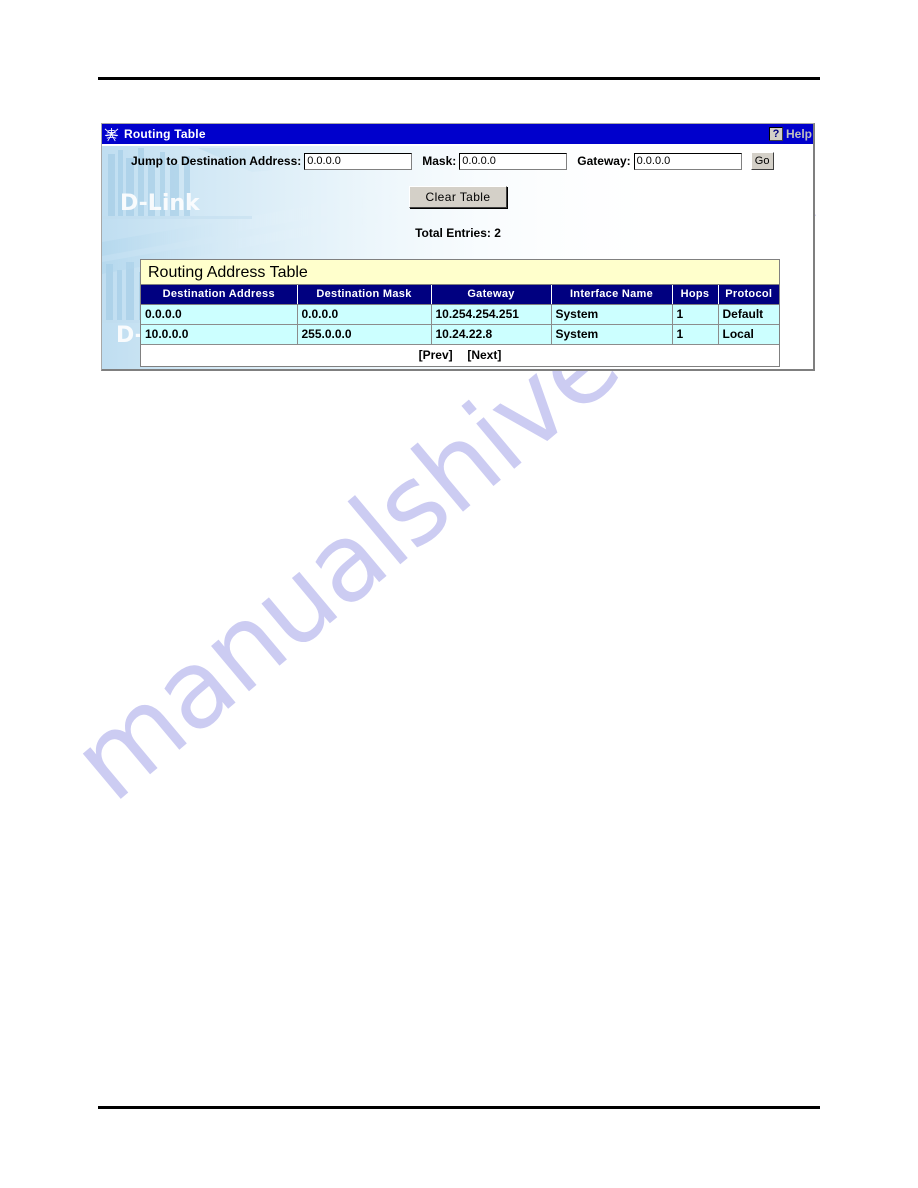  Describe the element at coordinates (436, 355) in the screenshot. I see `prev-page-link: [Prev]` at that location.